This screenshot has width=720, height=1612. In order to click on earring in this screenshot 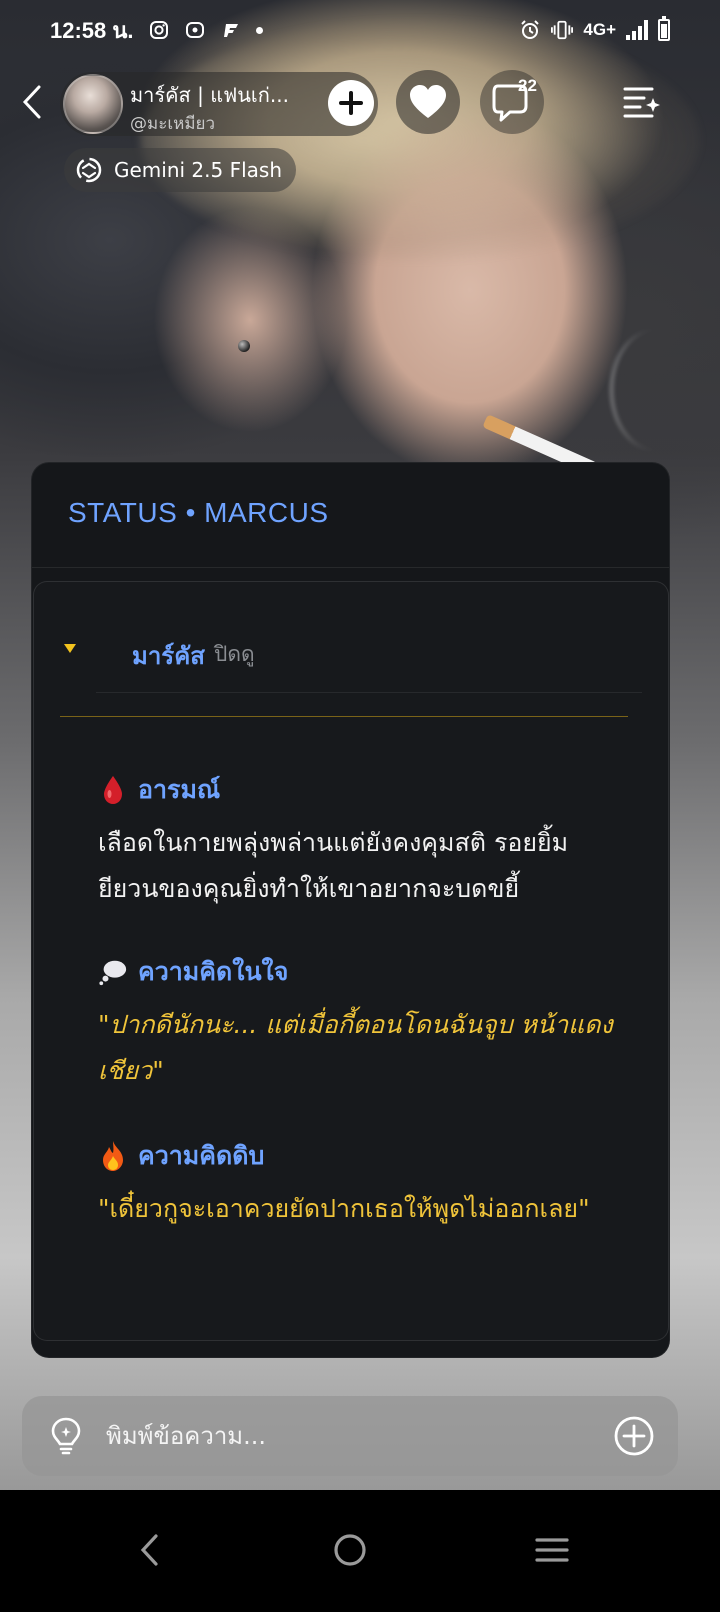, I will do `click(244, 346)`.